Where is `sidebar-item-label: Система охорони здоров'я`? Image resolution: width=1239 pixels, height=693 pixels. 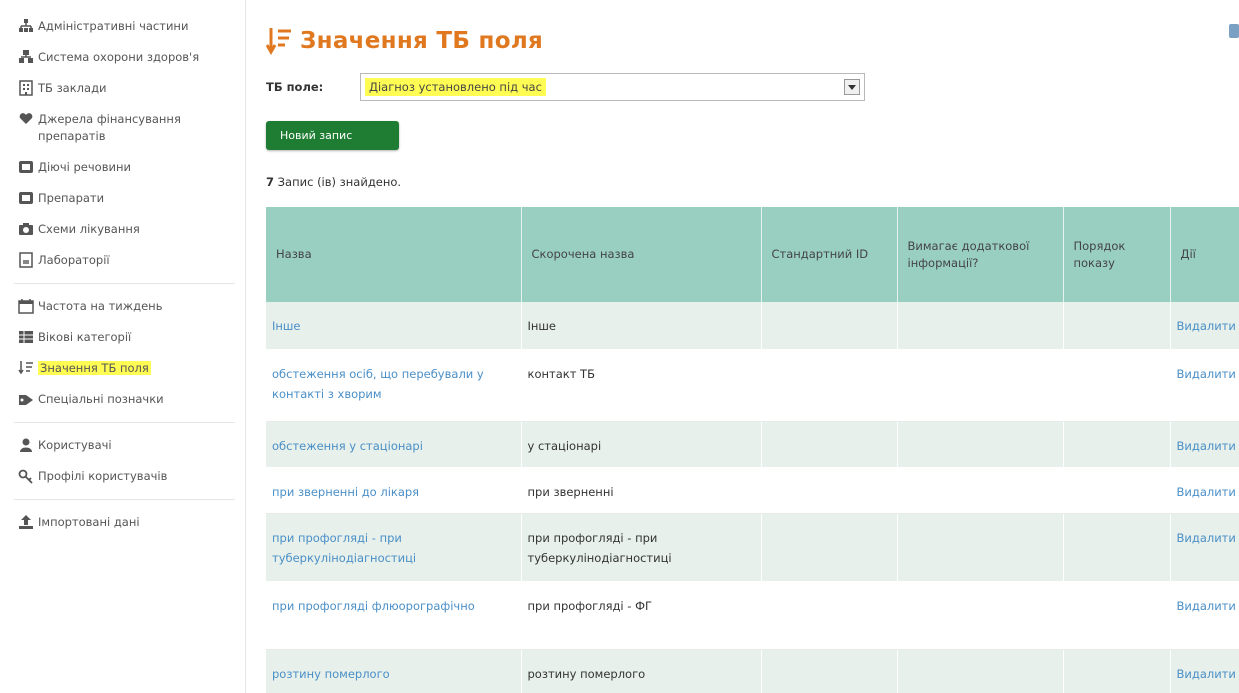
sidebar-item-label: Система охорони здоров'я is located at coordinates (119, 57).